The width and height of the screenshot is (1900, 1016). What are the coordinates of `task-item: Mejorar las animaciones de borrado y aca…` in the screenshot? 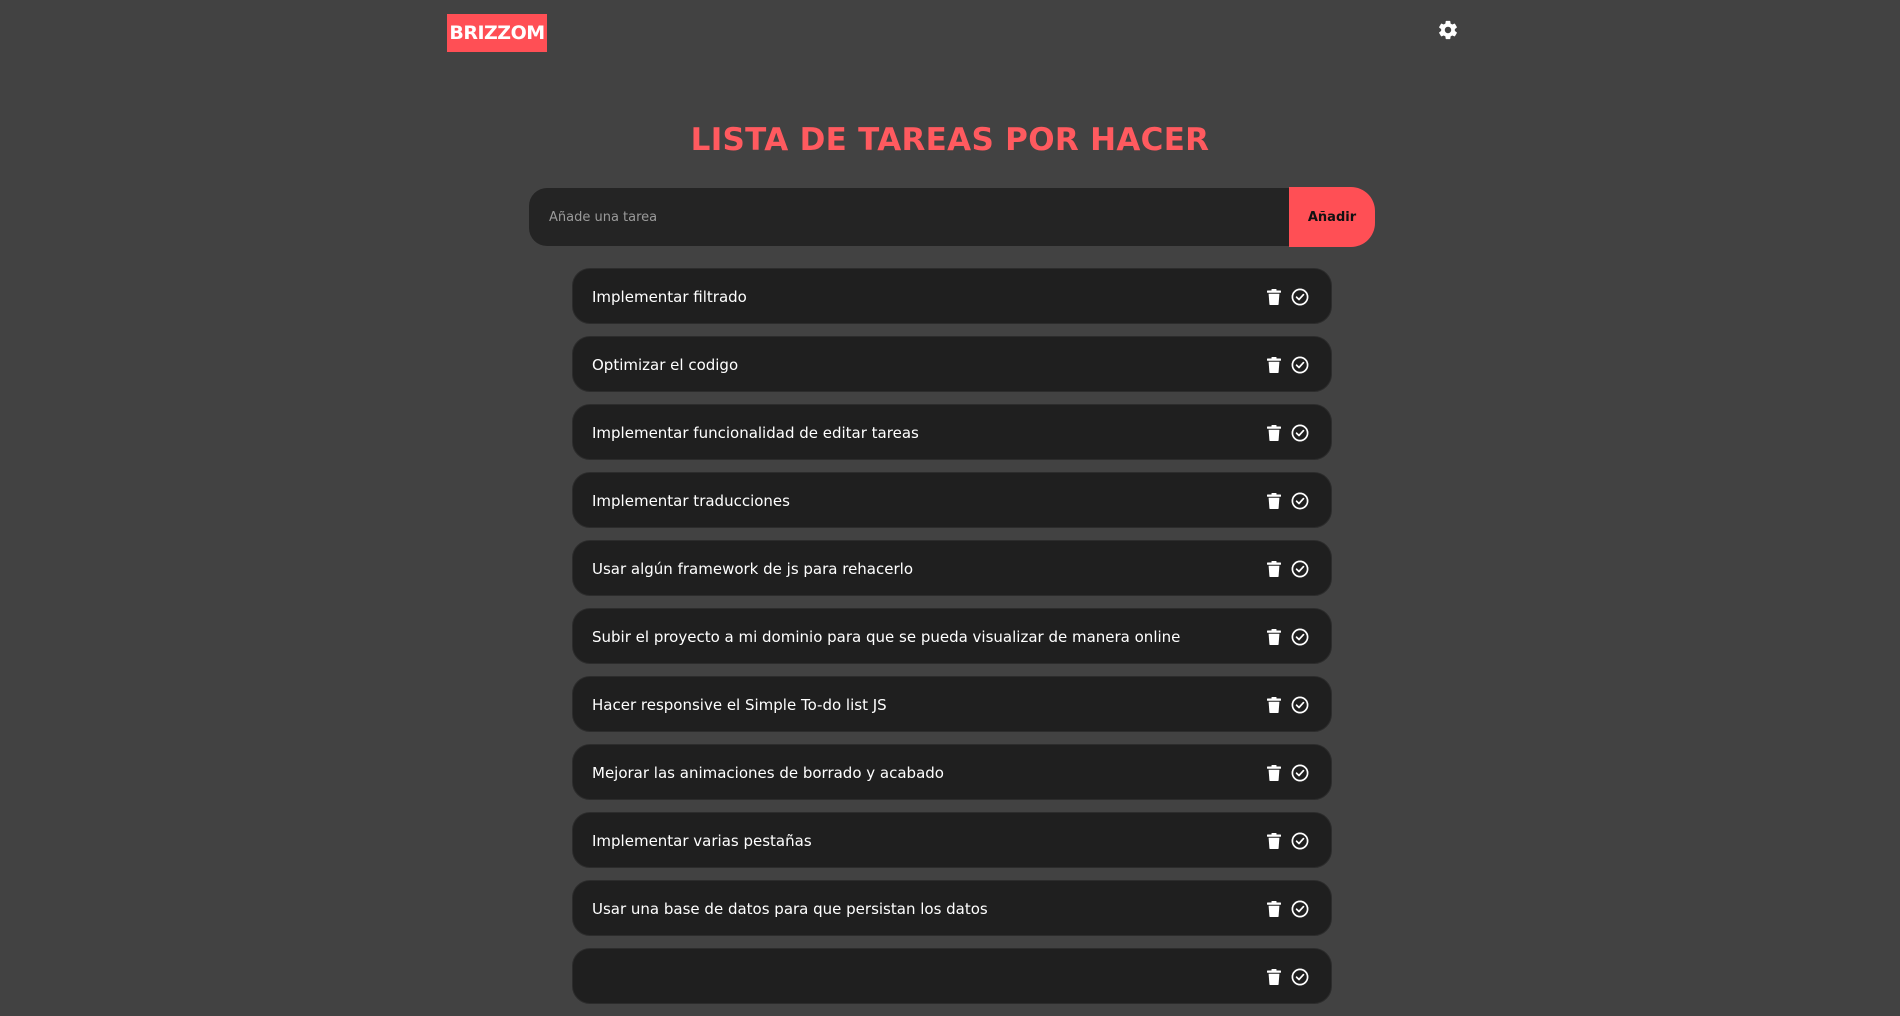 It's located at (952, 772).